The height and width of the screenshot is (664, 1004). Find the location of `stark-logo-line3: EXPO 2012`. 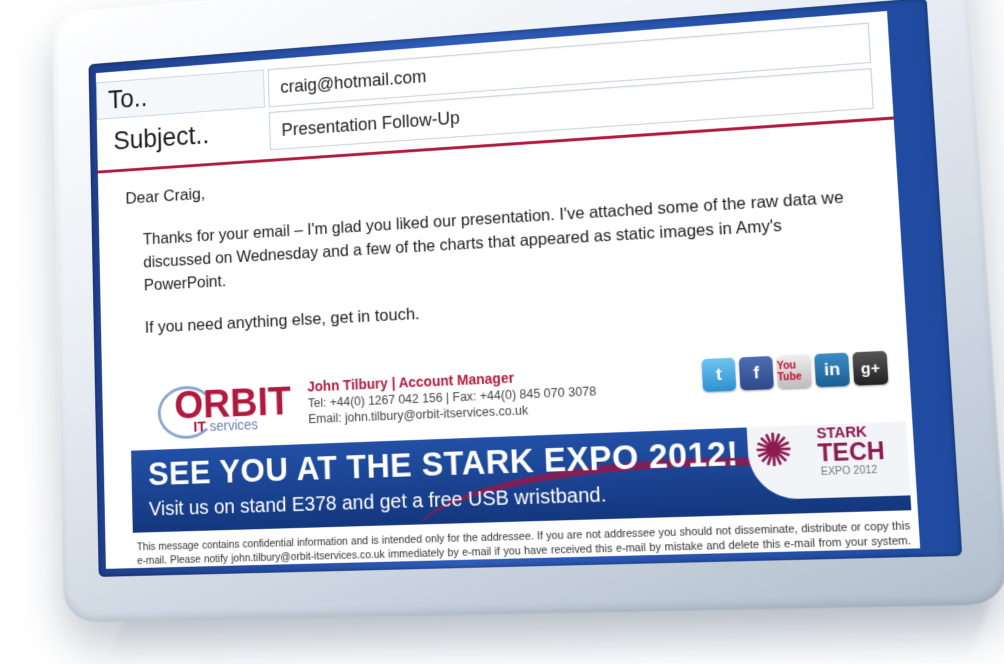

stark-logo-line3: EXPO 2012 is located at coordinates (849, 471).